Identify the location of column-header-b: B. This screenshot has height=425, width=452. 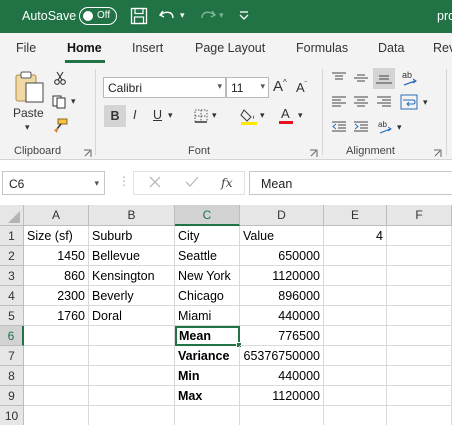
(132, 215).